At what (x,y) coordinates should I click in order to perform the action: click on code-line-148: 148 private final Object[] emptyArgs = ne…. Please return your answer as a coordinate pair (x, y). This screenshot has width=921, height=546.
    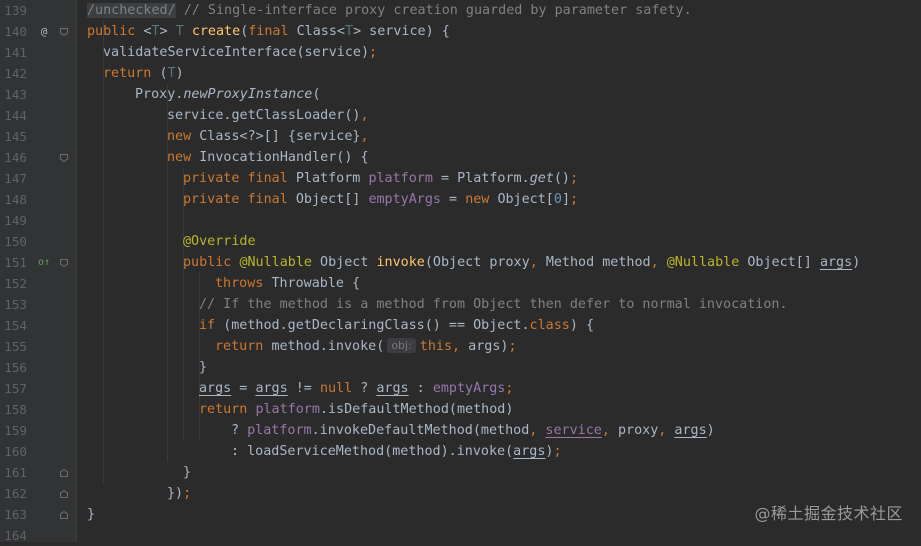
    Looking at the image, I should click on (460, 199).